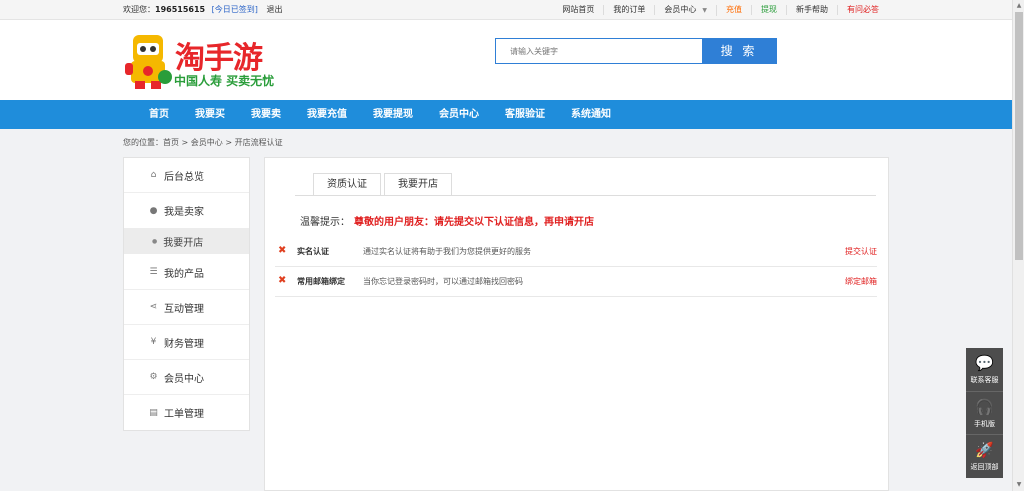 This screenshot has height=491, width=1024. What do you see at coordinates (153, 377) in the screenshot?
I see `gears-icon: ⚙` at bounding box center [153, 377].